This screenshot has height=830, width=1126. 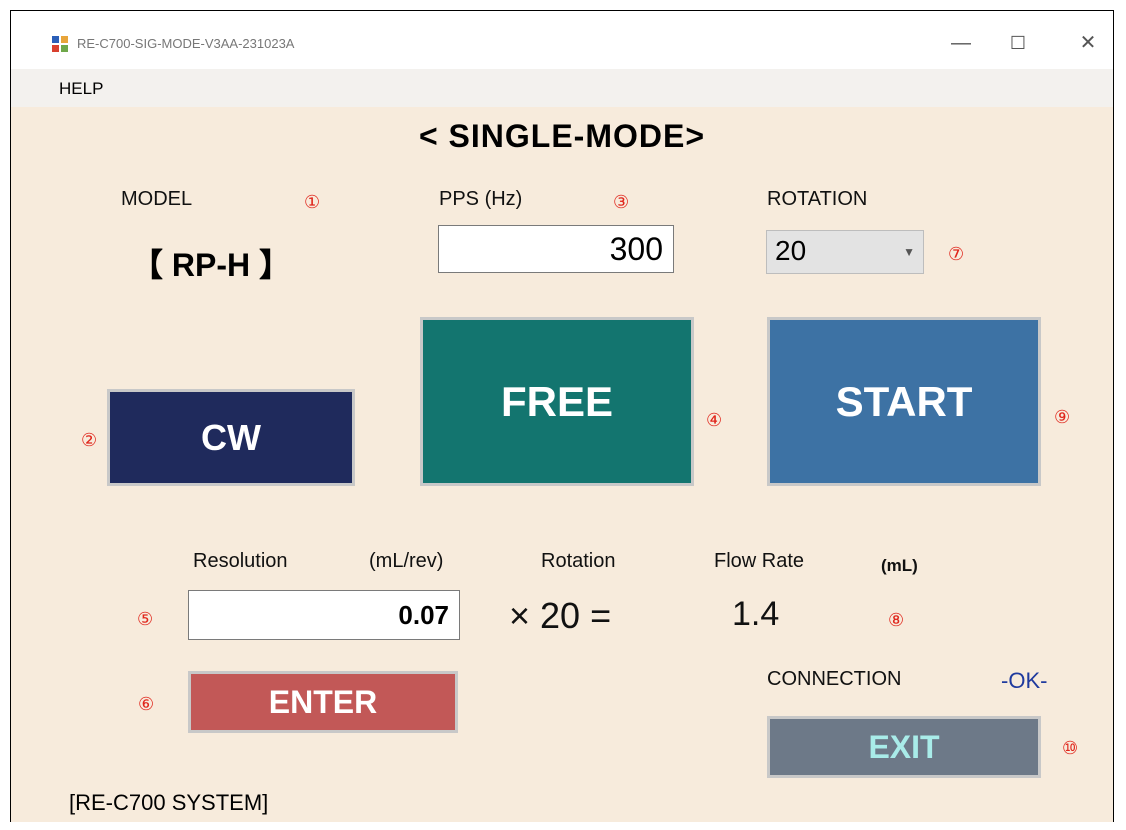 I want to click on model-value: 【 RP-H 】, so click(x=211, y=265).